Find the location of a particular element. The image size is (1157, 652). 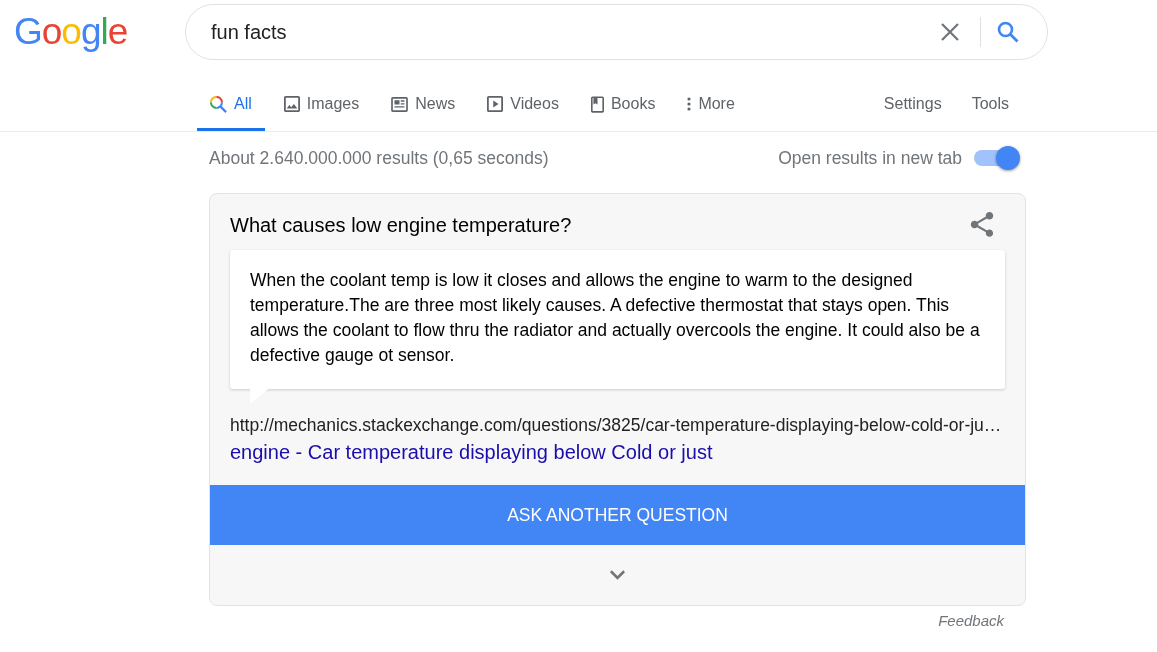

source-link: engine - Car temperature displaying below Cold or just is located at coordinates (471, 452).